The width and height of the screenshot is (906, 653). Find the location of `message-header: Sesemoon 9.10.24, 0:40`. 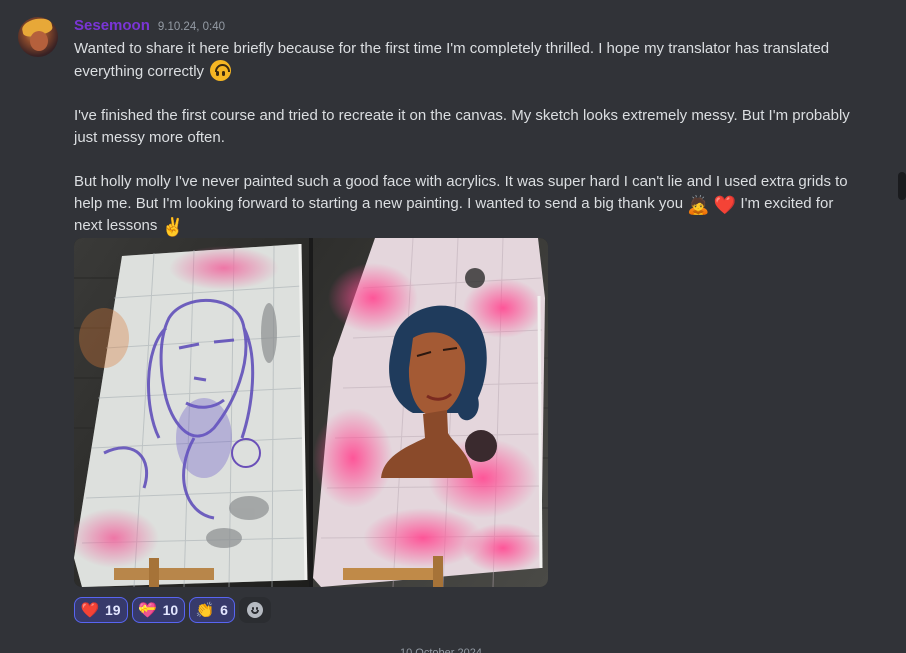

message-header: Sesemoon 9.10.24, 0:40 is located at coordinates (149, 27).